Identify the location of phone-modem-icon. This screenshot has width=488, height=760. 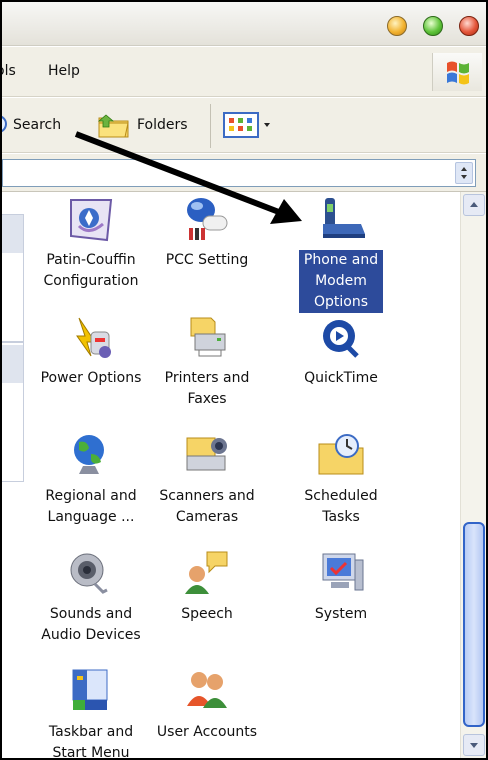
(341, 219).